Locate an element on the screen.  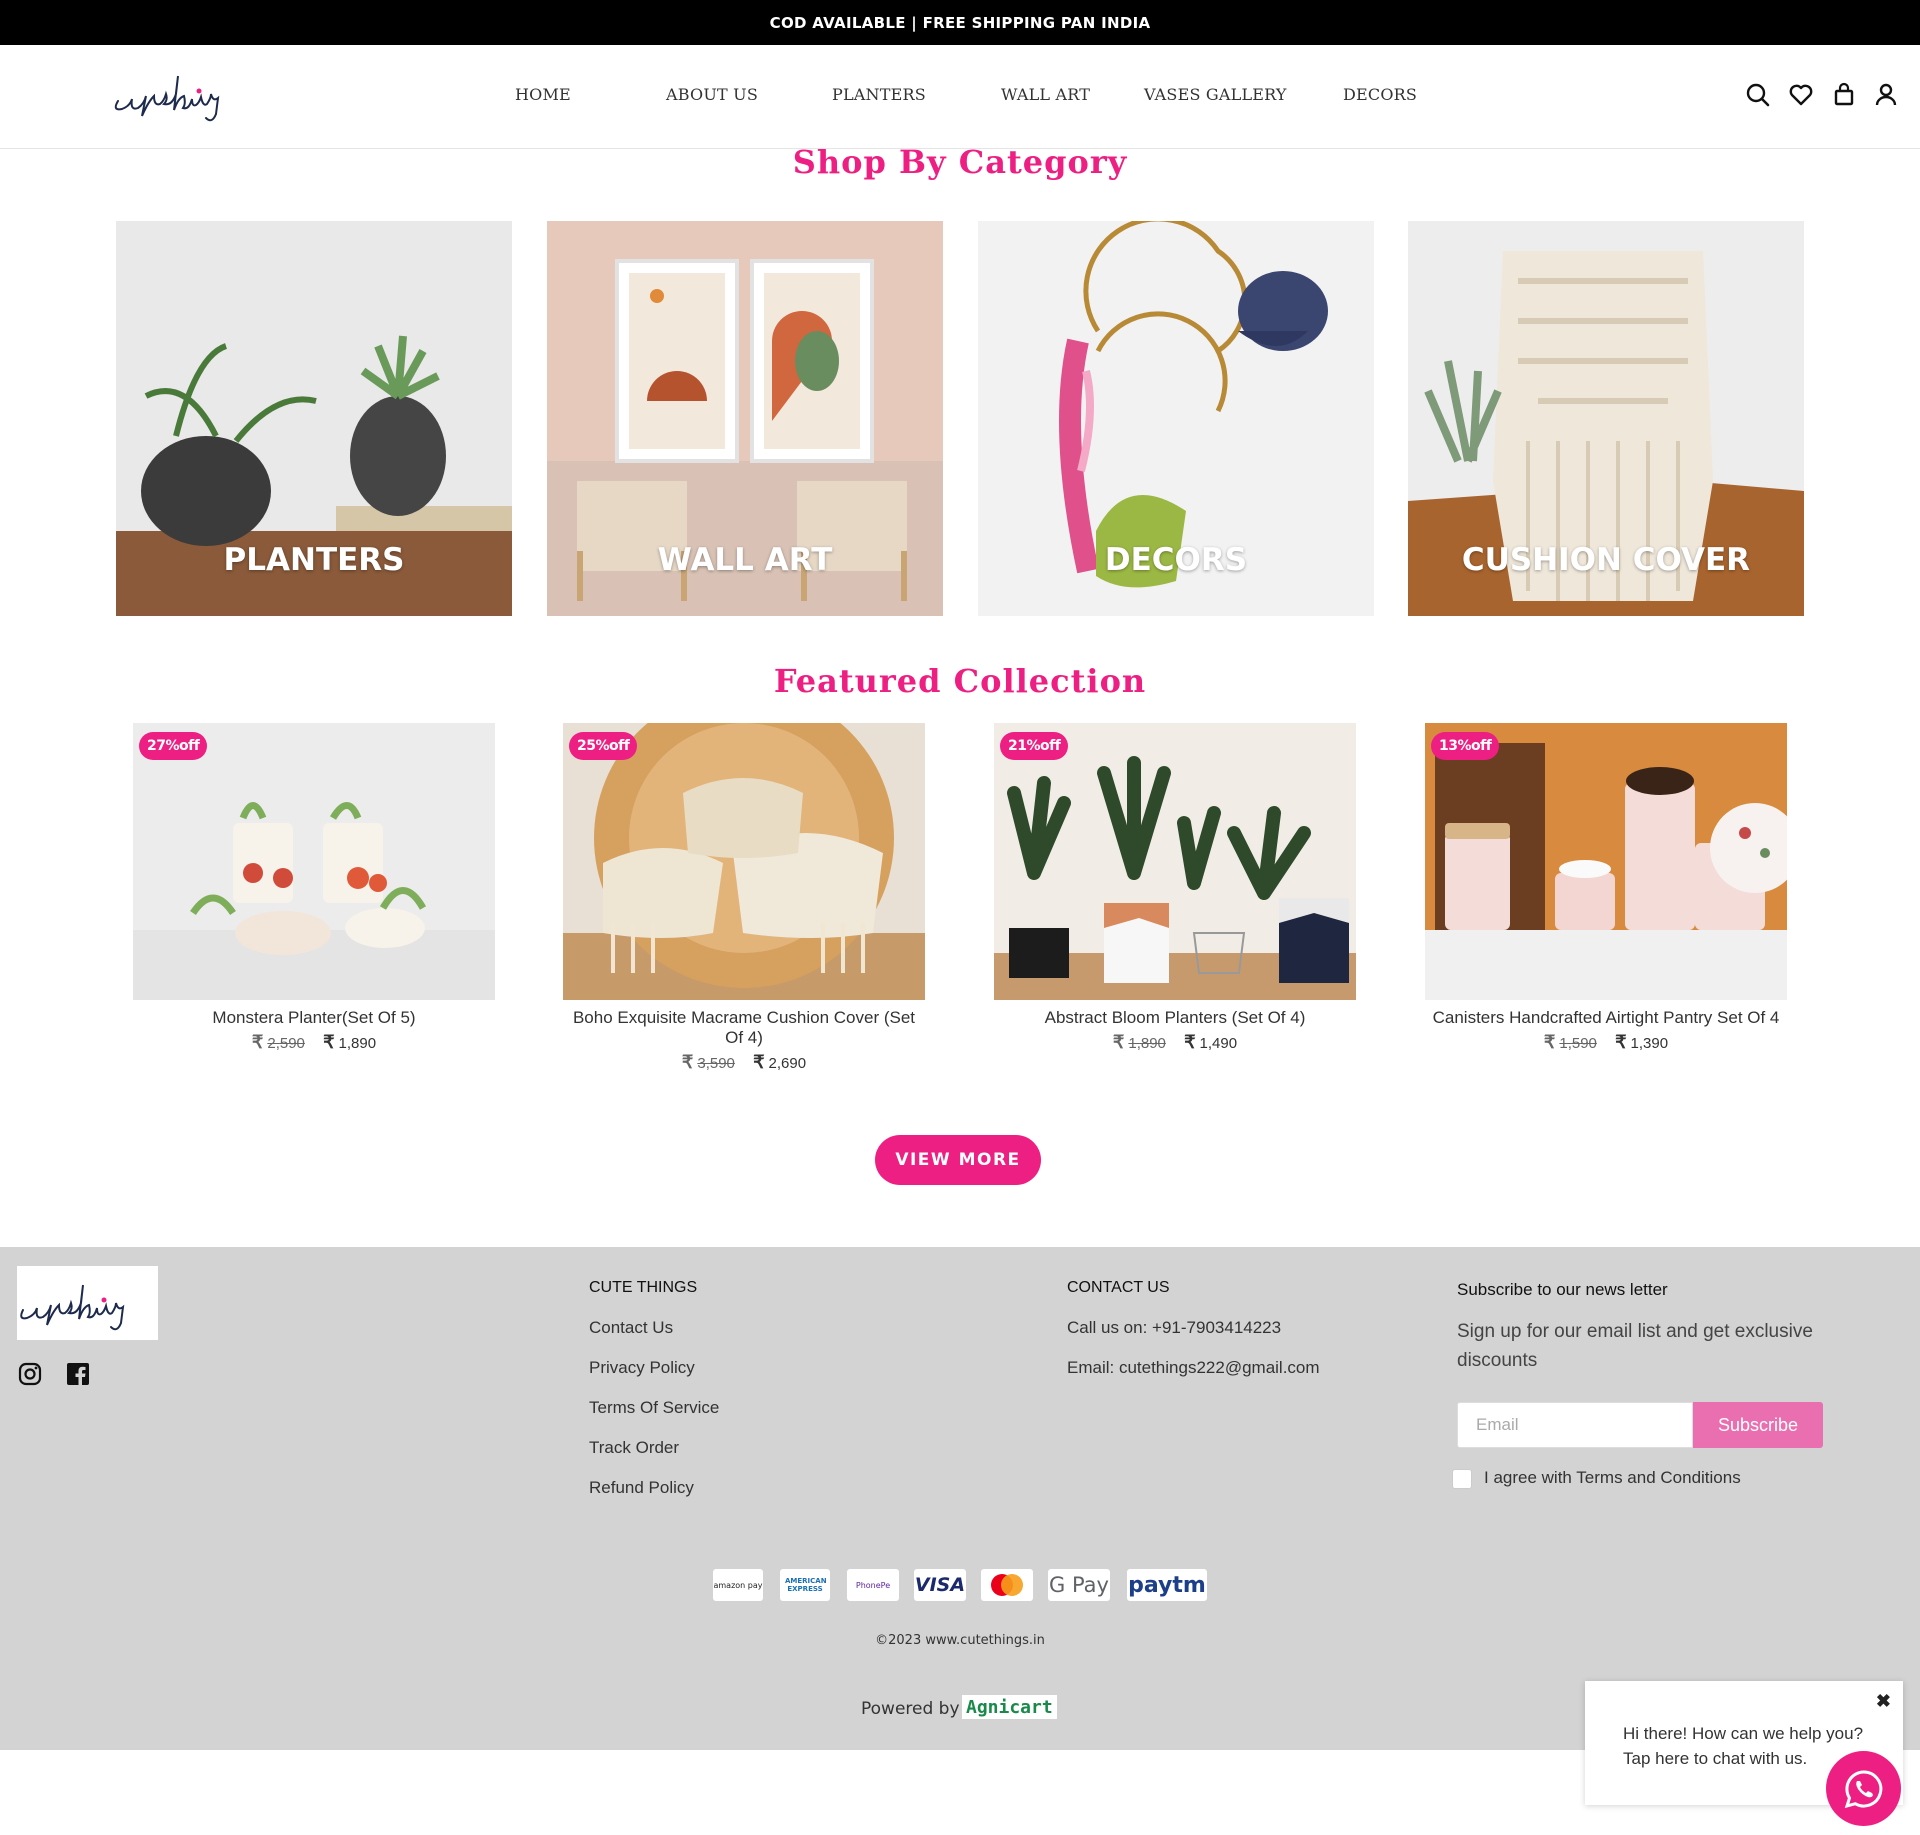
nav-home: HOME is located at coordinates (543, 94).